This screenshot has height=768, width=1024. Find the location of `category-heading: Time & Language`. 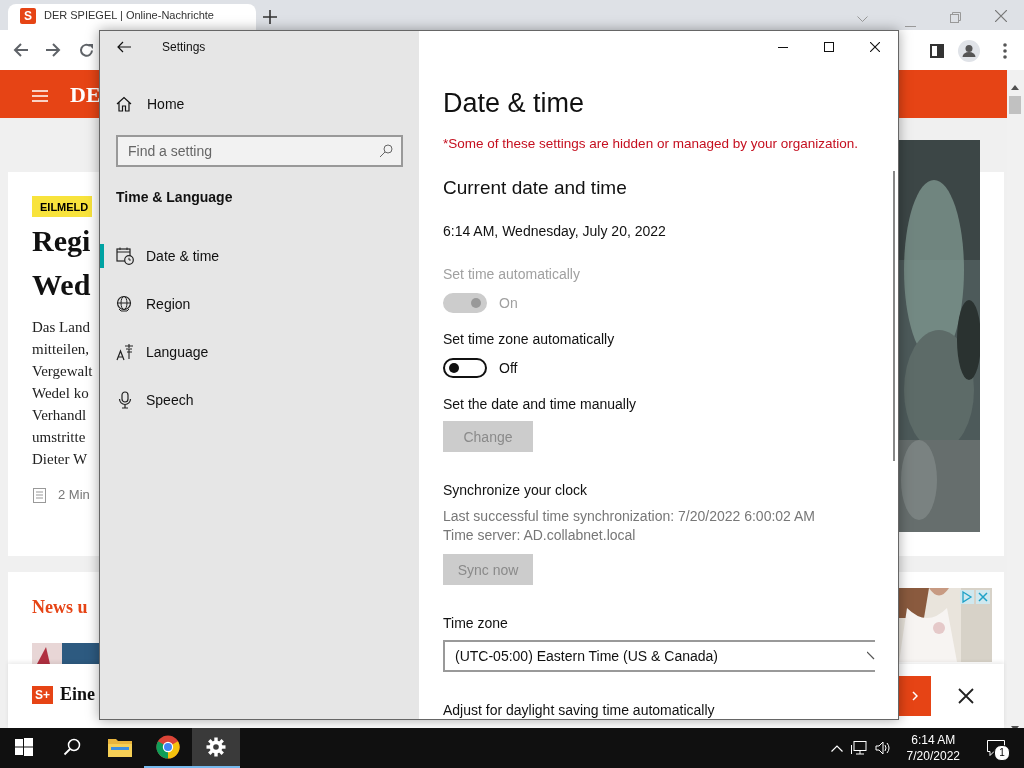

category-heading: Time & Language is located at coordinates (175, 197).